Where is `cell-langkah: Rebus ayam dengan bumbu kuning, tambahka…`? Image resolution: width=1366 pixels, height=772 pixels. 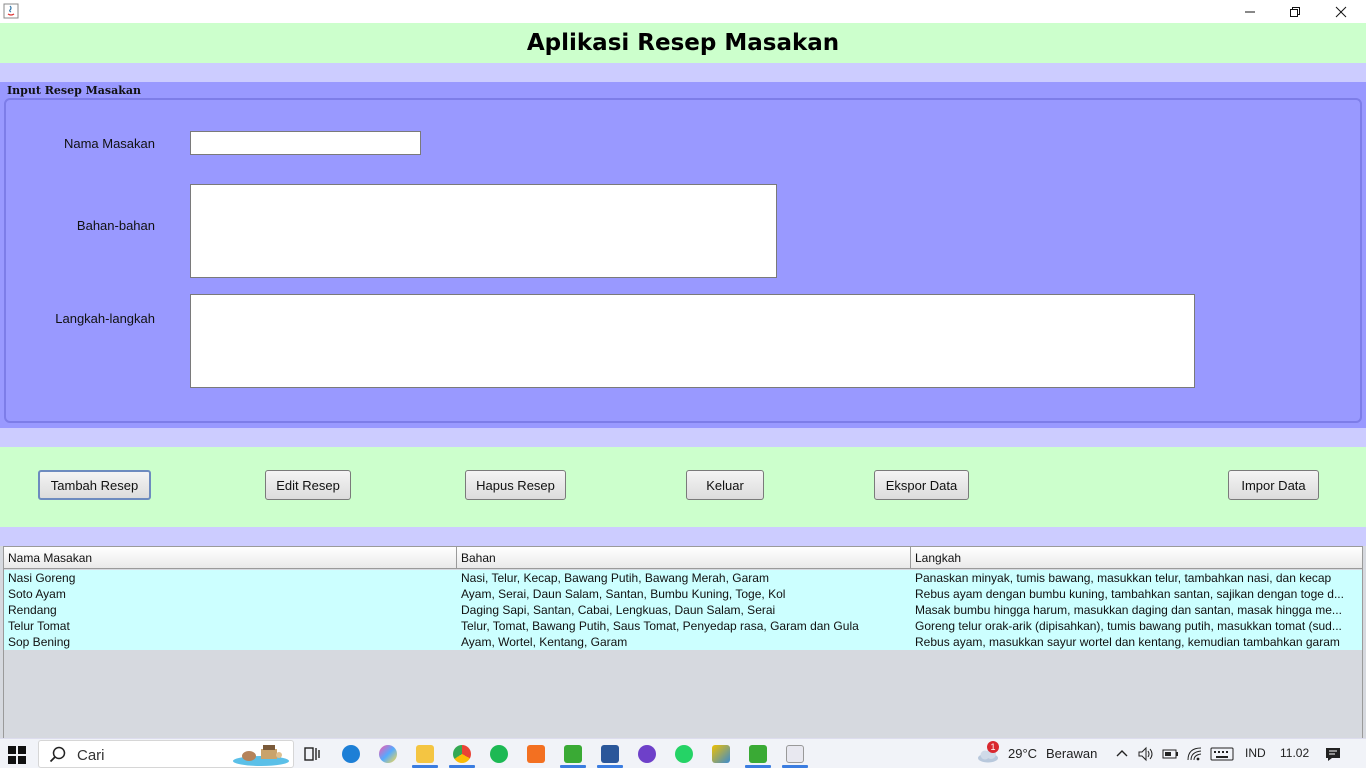
cell-langkah: Rebus ayam dengan bumbu kuning, tambahka… is located at coordinates (1136, 594).